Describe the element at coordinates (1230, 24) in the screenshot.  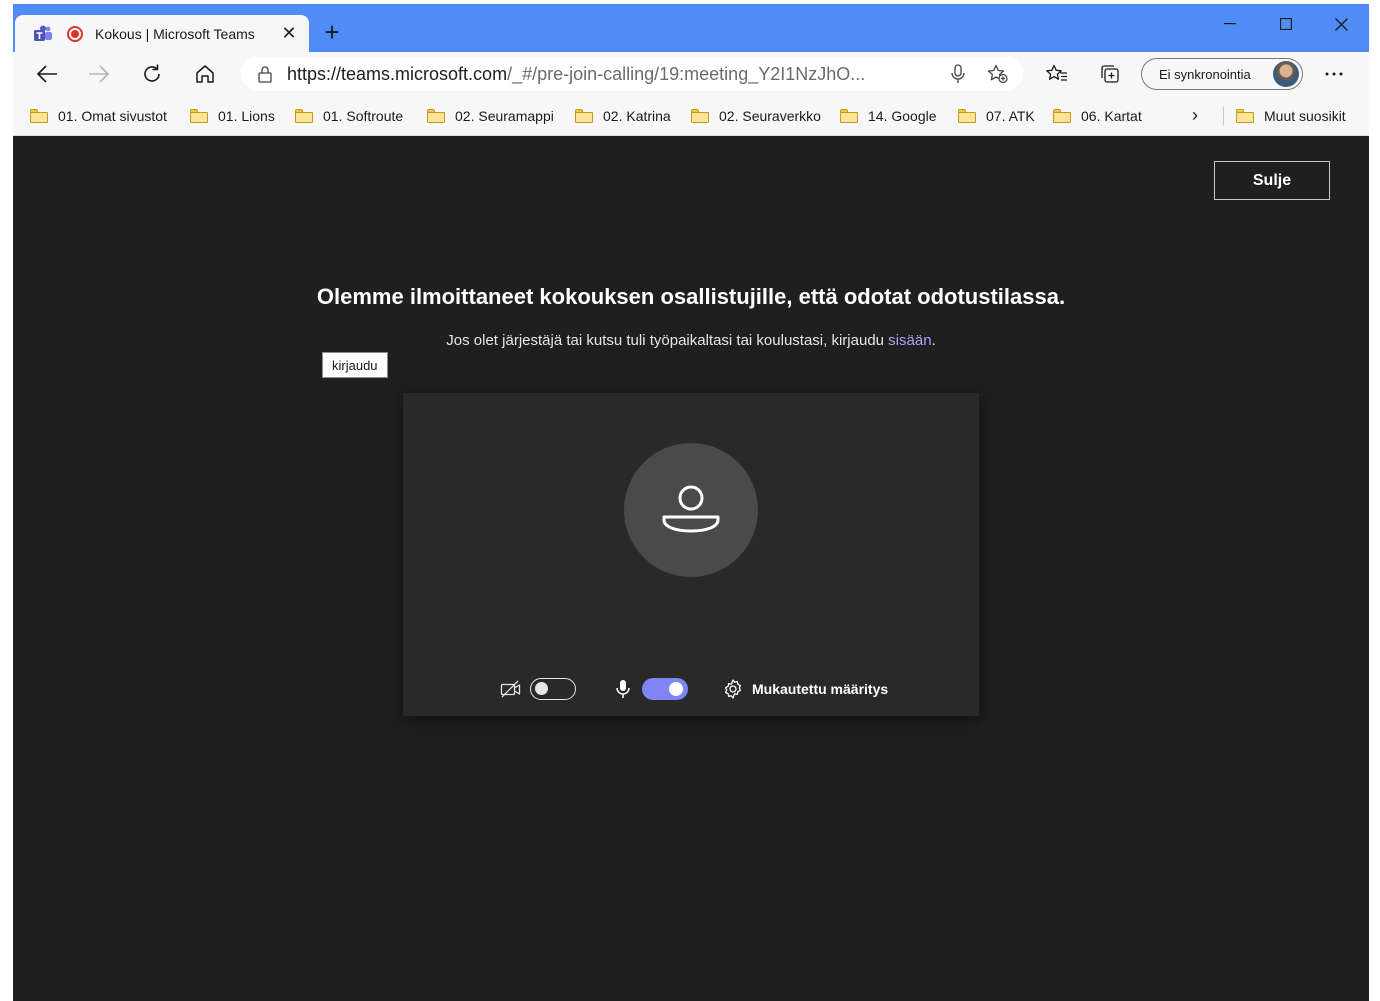
I see `minimize-icon` at that location.